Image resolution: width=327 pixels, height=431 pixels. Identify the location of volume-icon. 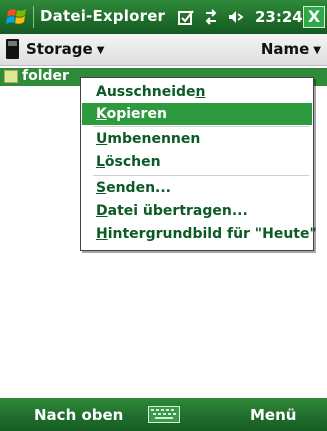
(236, 17).